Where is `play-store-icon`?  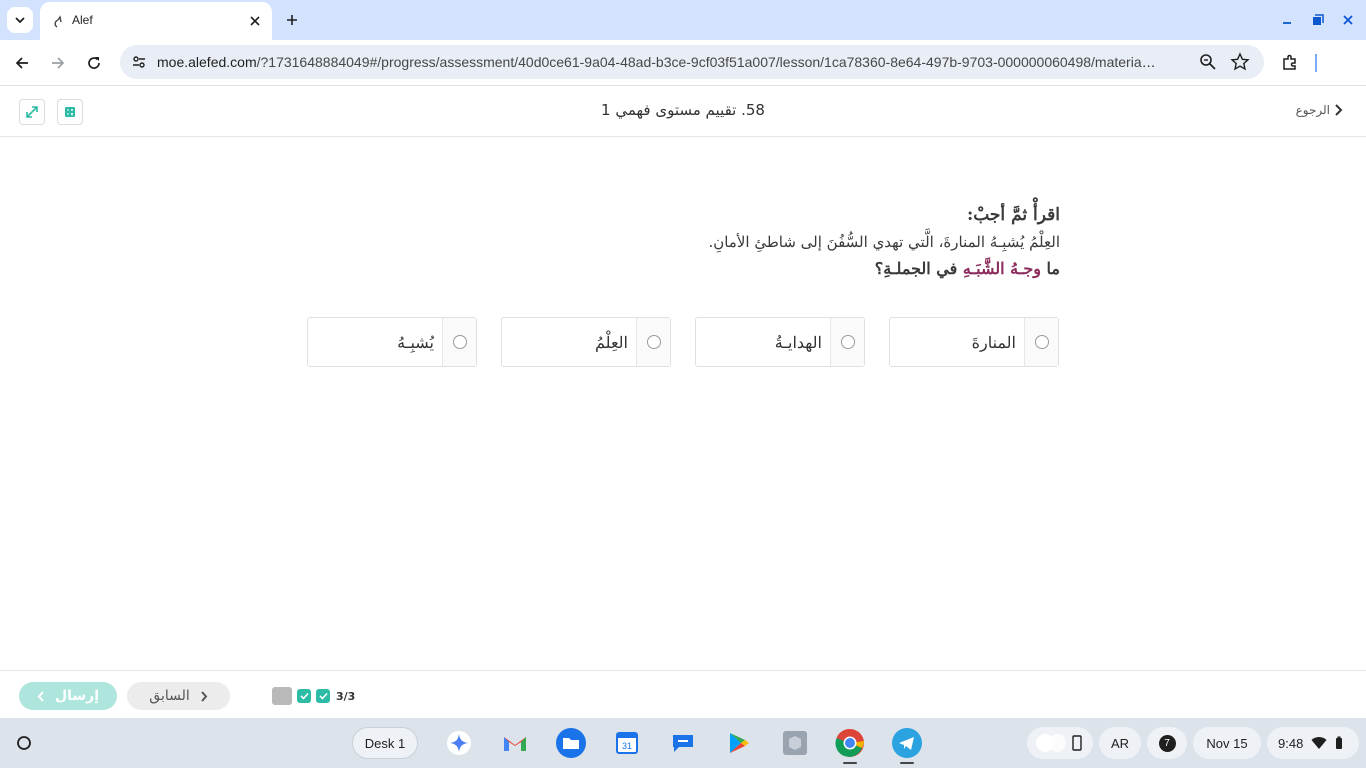 play-store-icon is located at coordinates (739, 743).